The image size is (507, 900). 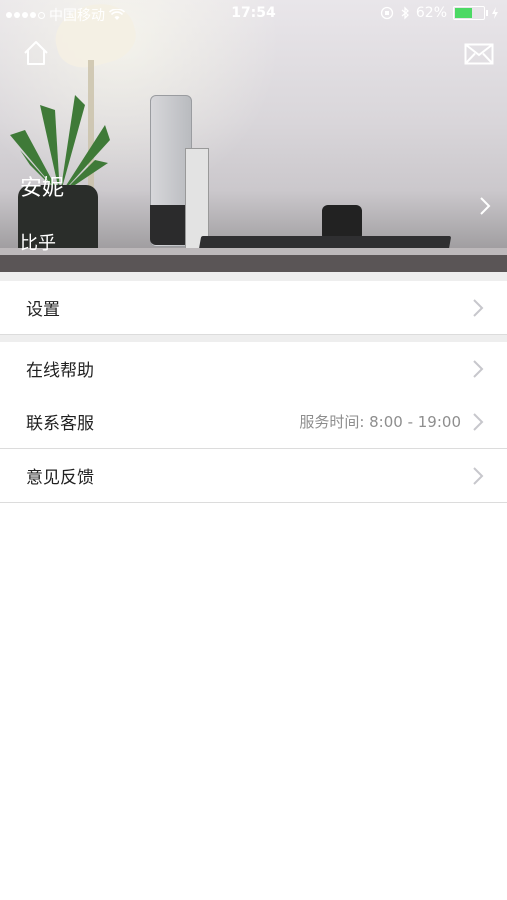 I want to click on orientation-lock-icon, so click(x=387, y=13).